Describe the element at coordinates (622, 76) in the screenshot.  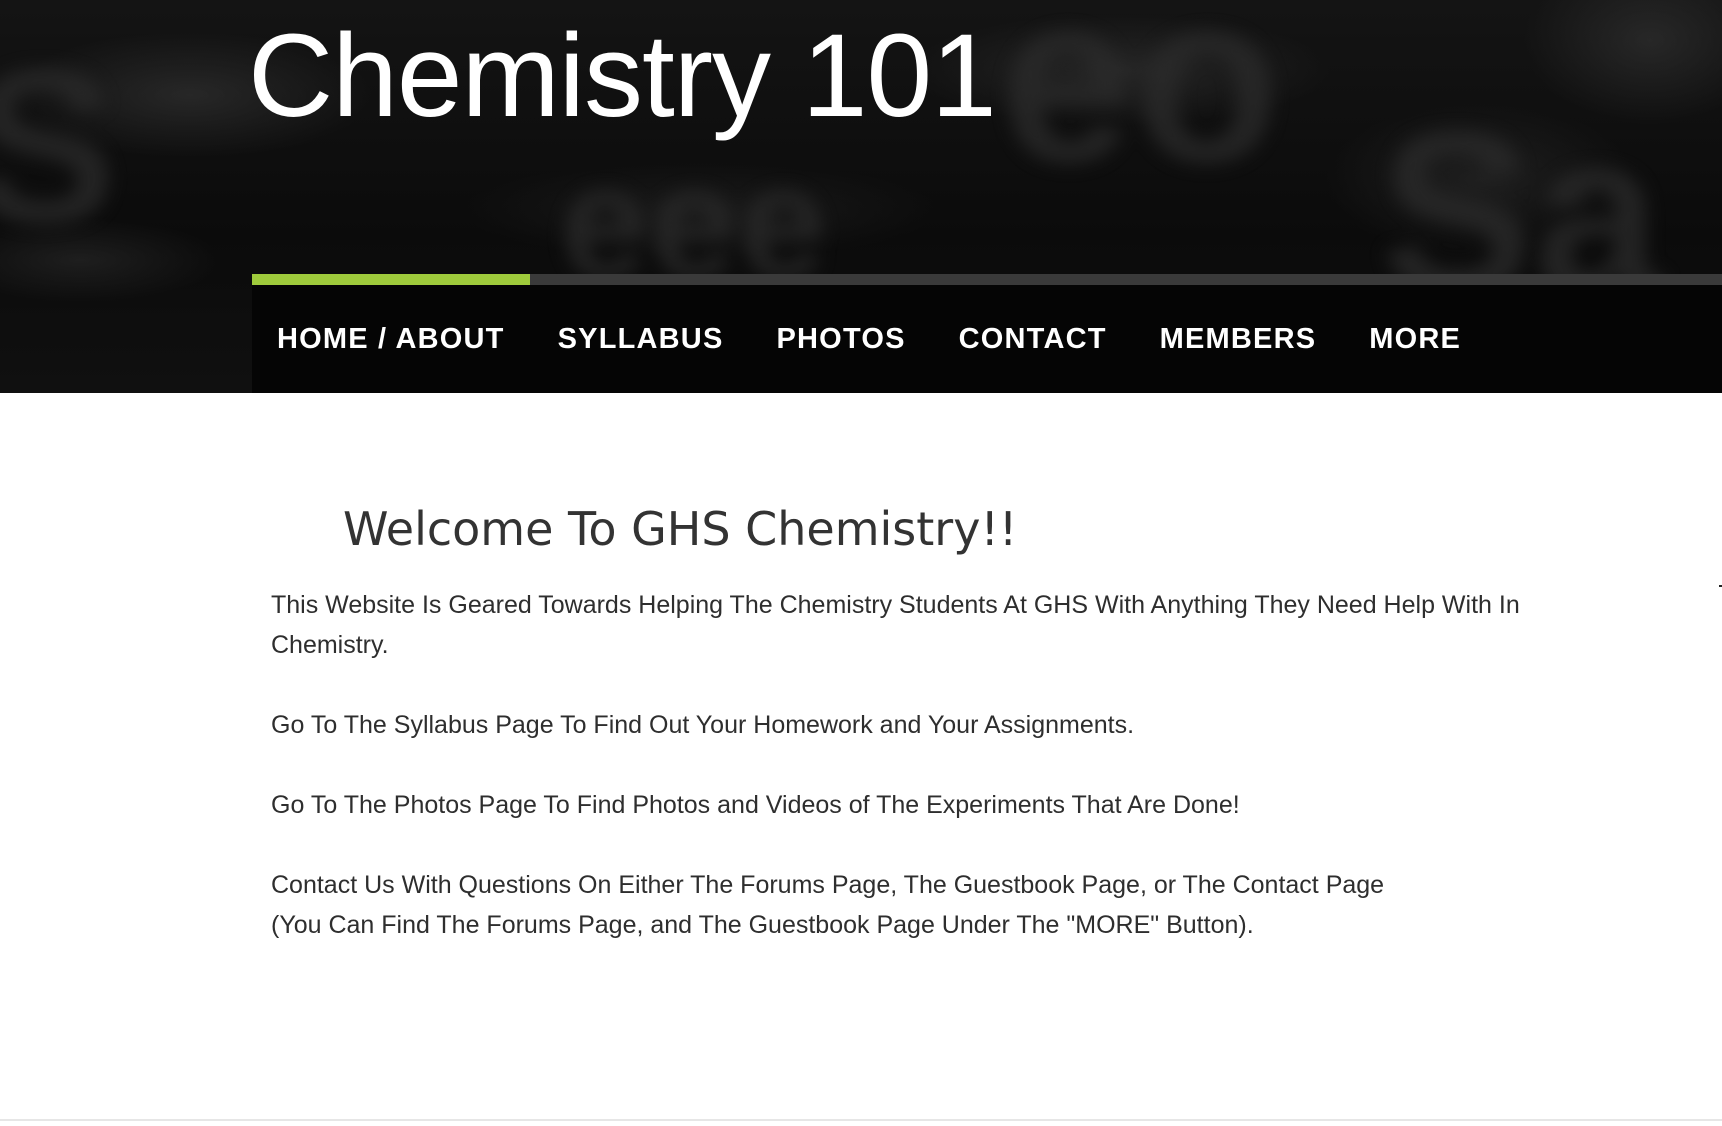
I see `site-title: Chemistry 101` at that location.